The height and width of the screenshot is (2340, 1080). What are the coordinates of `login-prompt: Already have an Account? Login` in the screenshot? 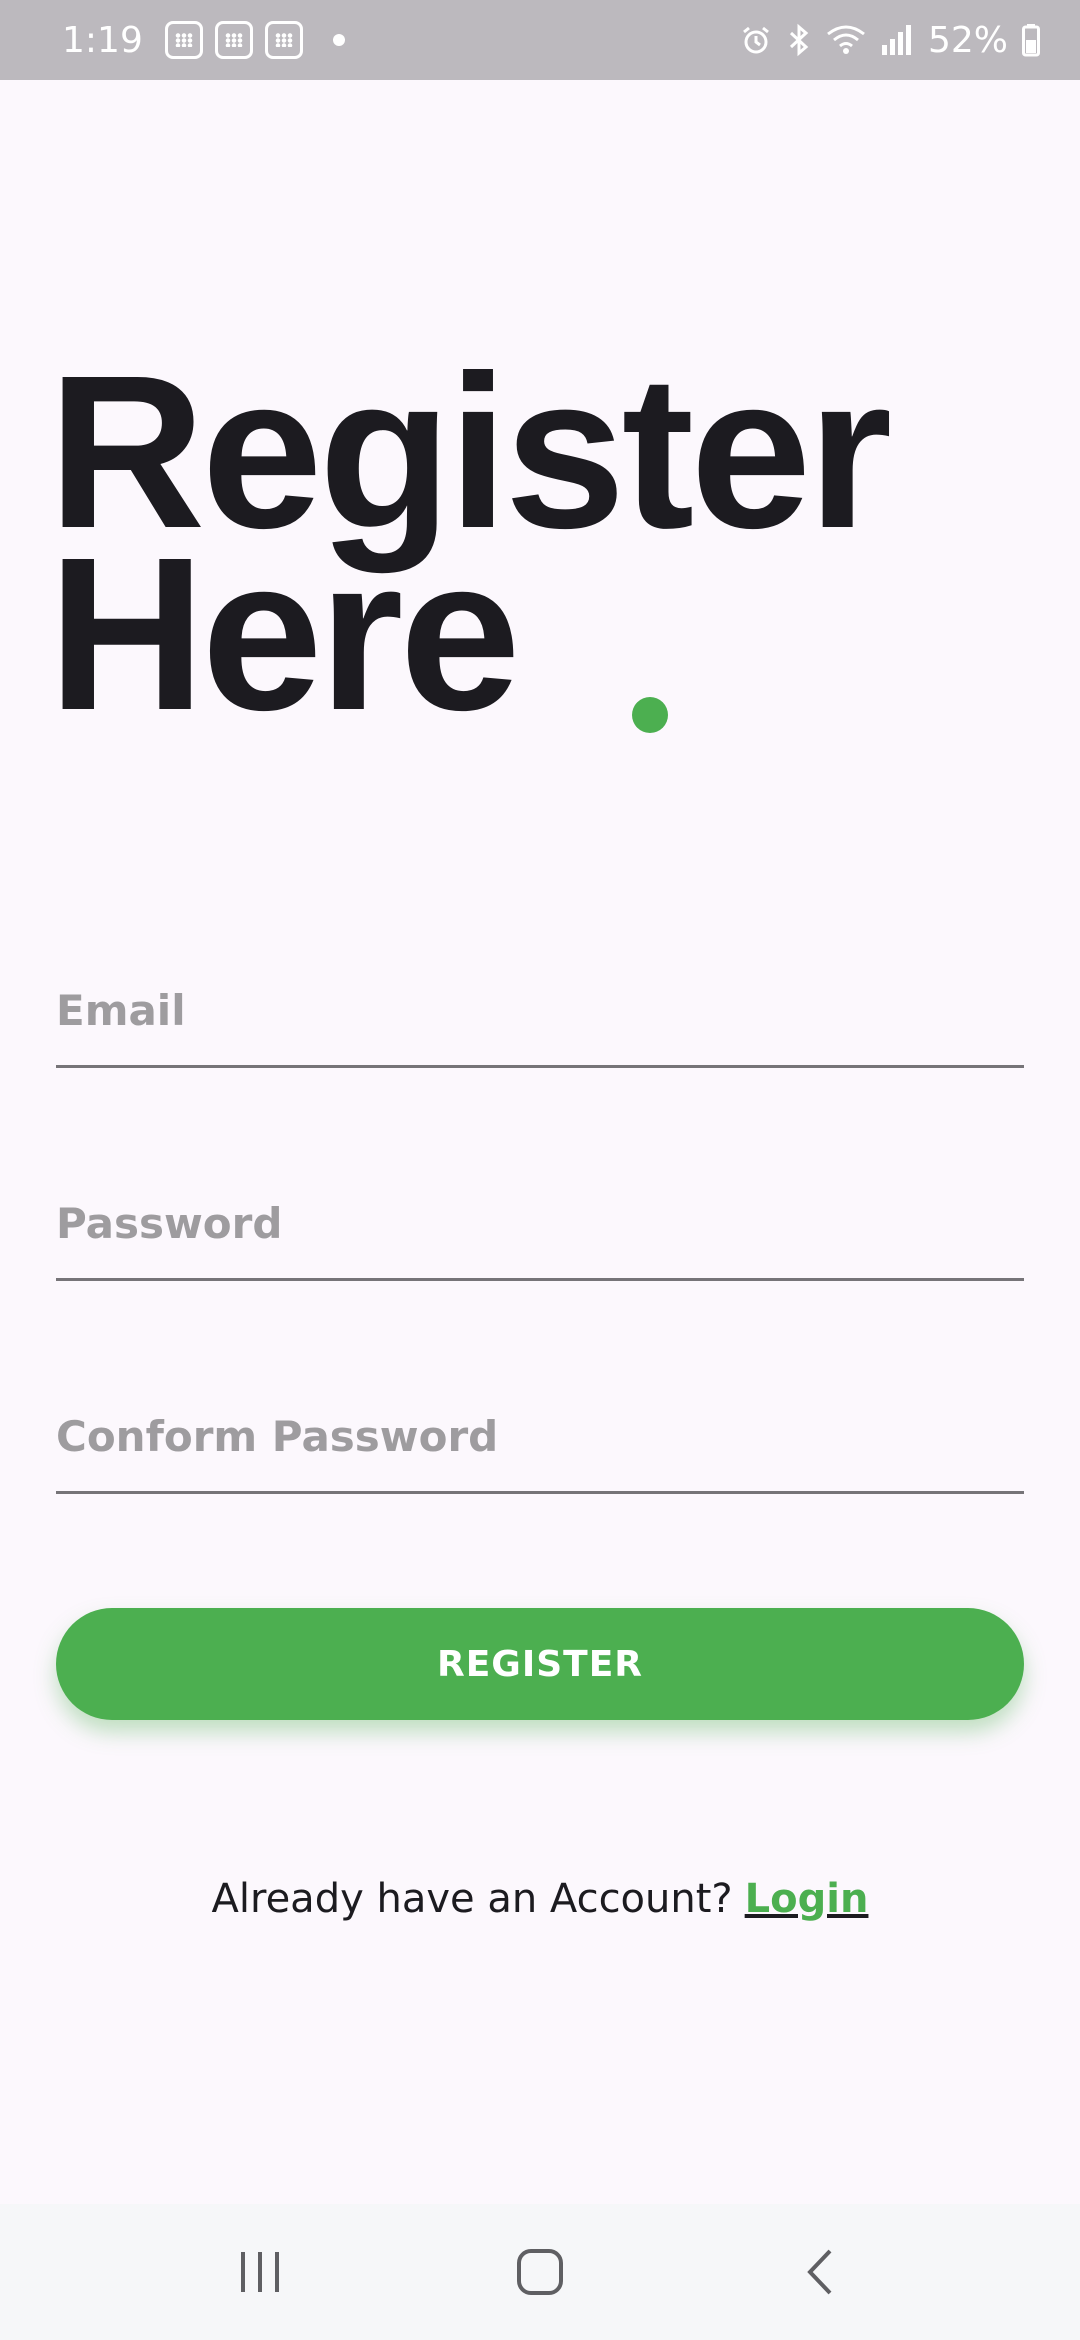 It's located at (540, 1899).